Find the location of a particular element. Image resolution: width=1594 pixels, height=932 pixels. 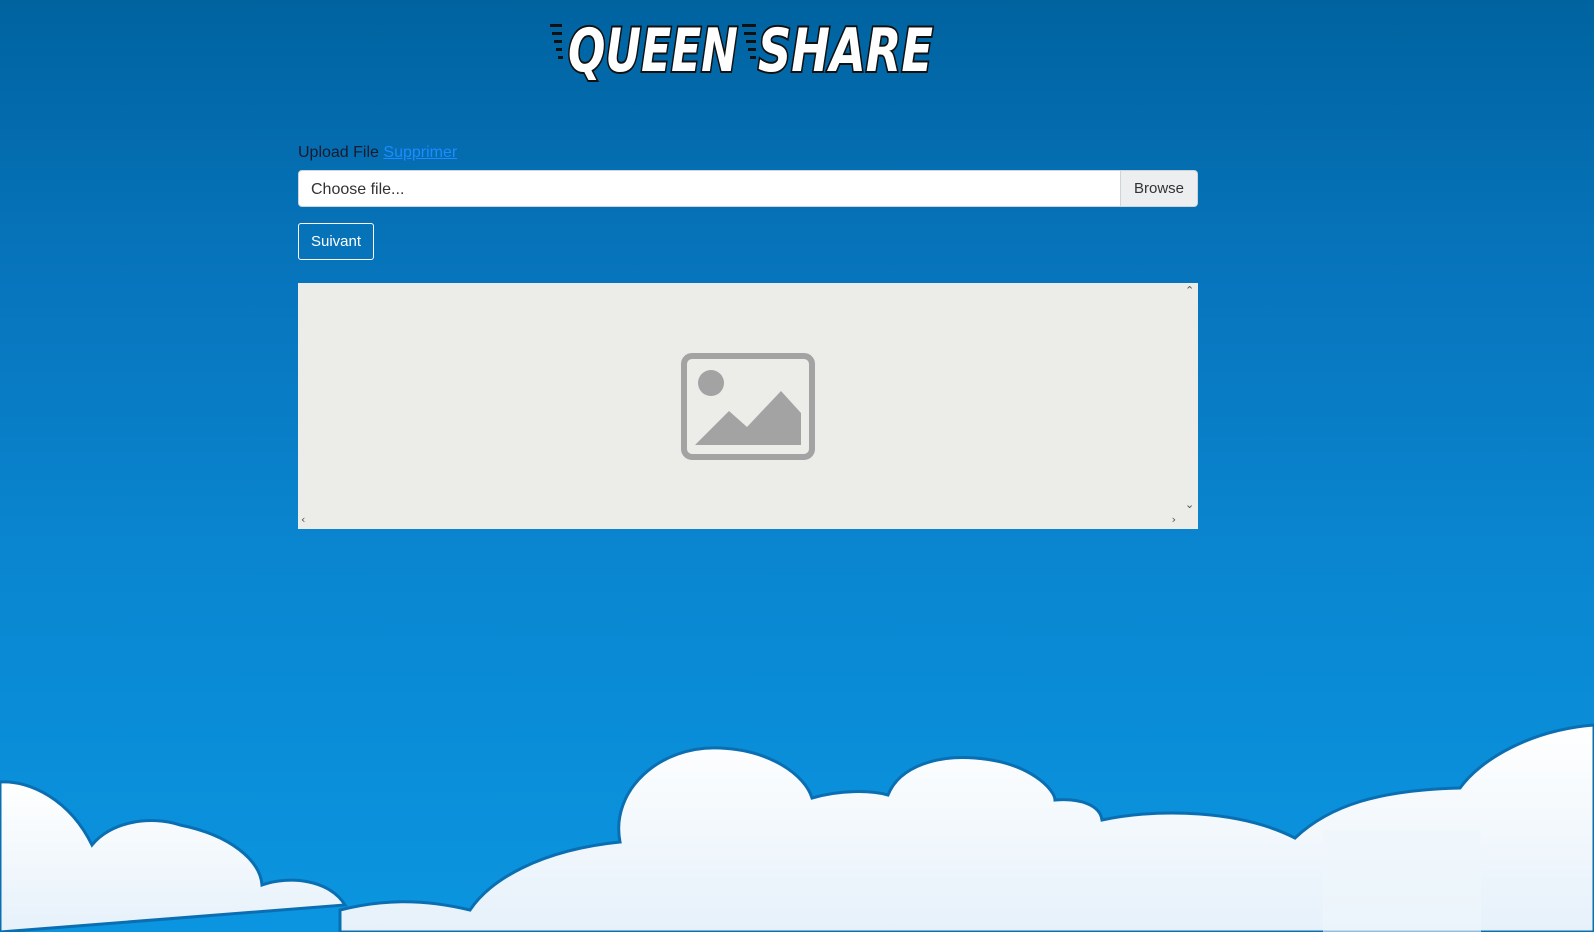

scroll-down-icon: ⌄ is located at coordinates (1189, 504).